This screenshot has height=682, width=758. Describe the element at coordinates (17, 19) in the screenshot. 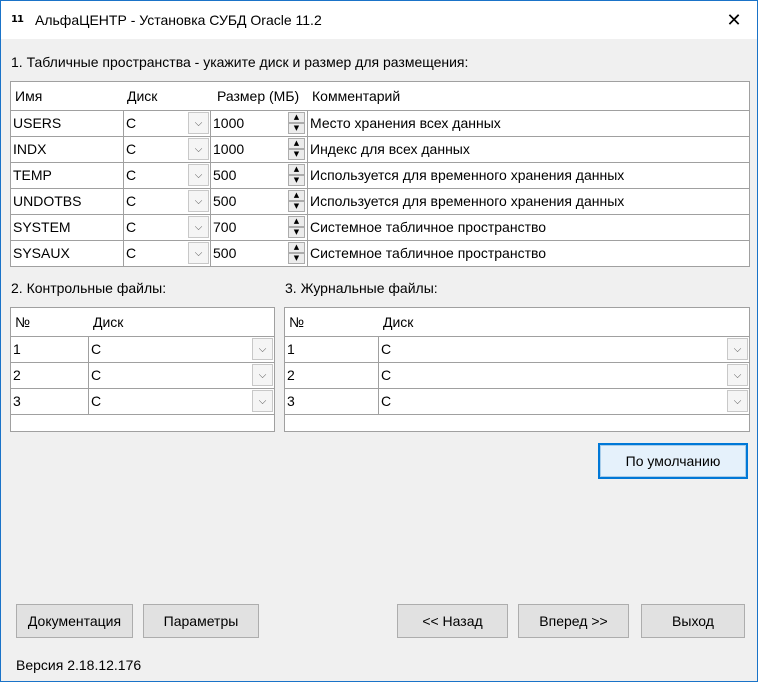

I see `app-icon: 11` at that location.